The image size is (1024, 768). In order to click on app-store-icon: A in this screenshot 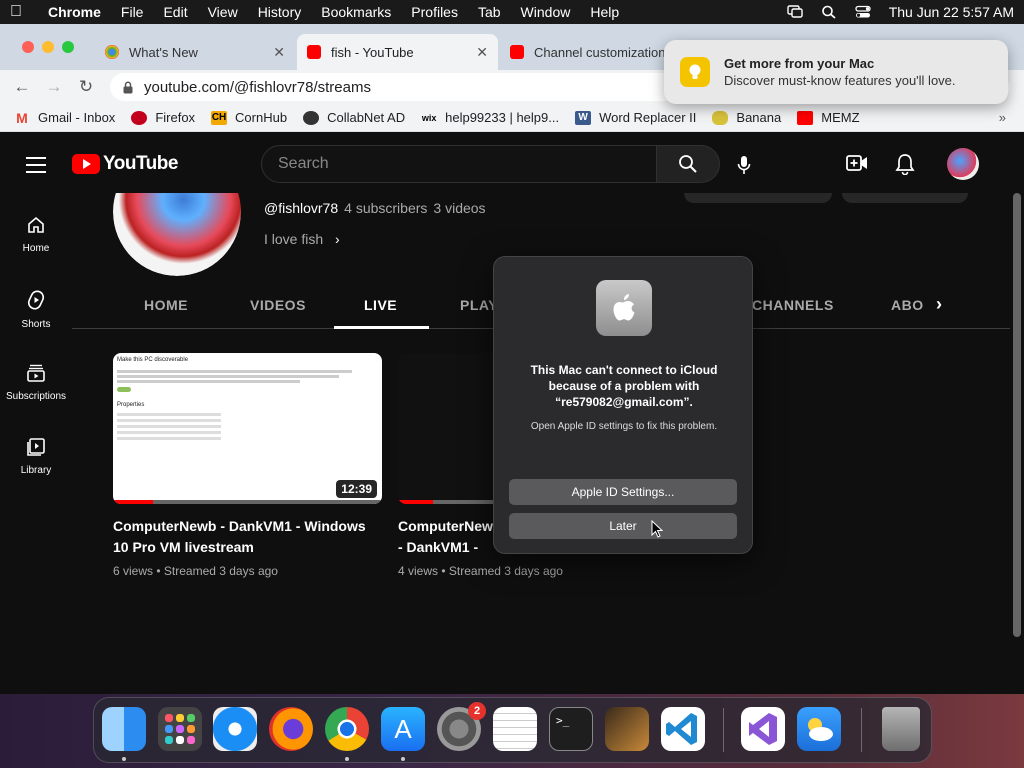, I will do `click(403, 729)`.